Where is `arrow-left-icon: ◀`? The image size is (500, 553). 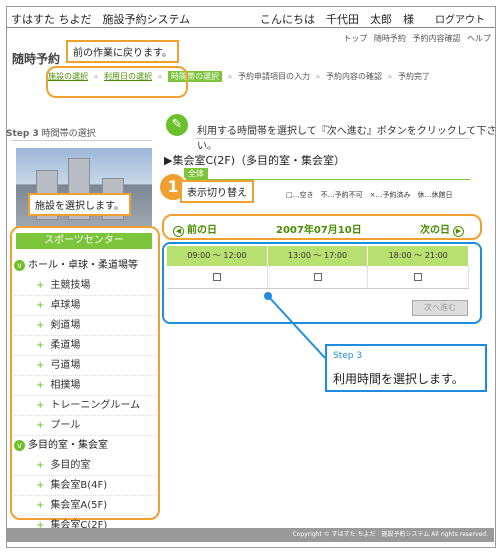
arrow-left-icon: ◀ is located at coordinates (178, 231).